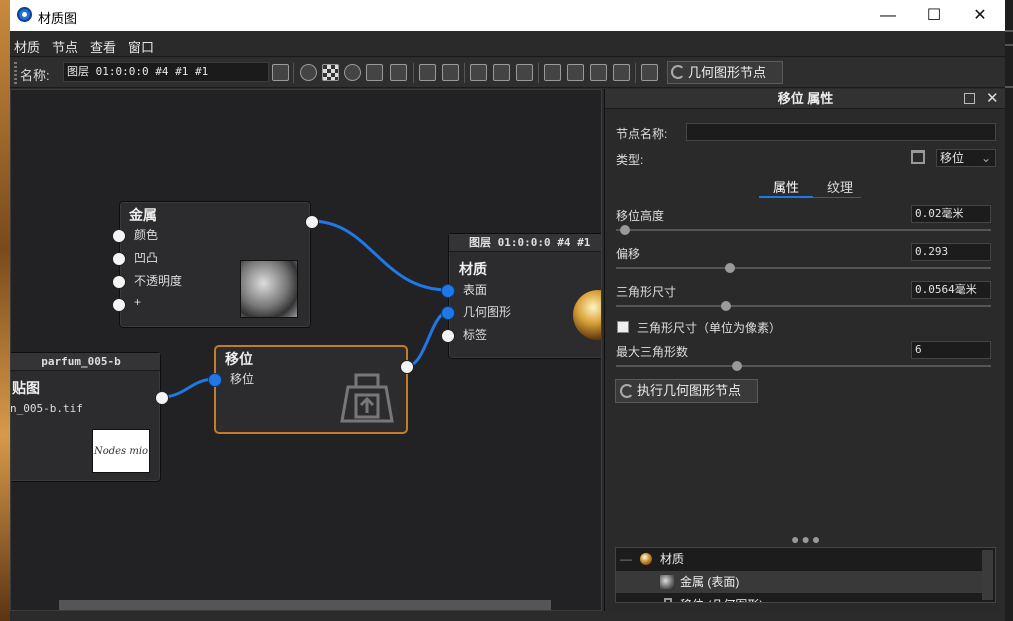  What do you see at coordinates (103, 46) in the screenshot?
I see `menu-view: 查看` at bounding box center [103, 46].